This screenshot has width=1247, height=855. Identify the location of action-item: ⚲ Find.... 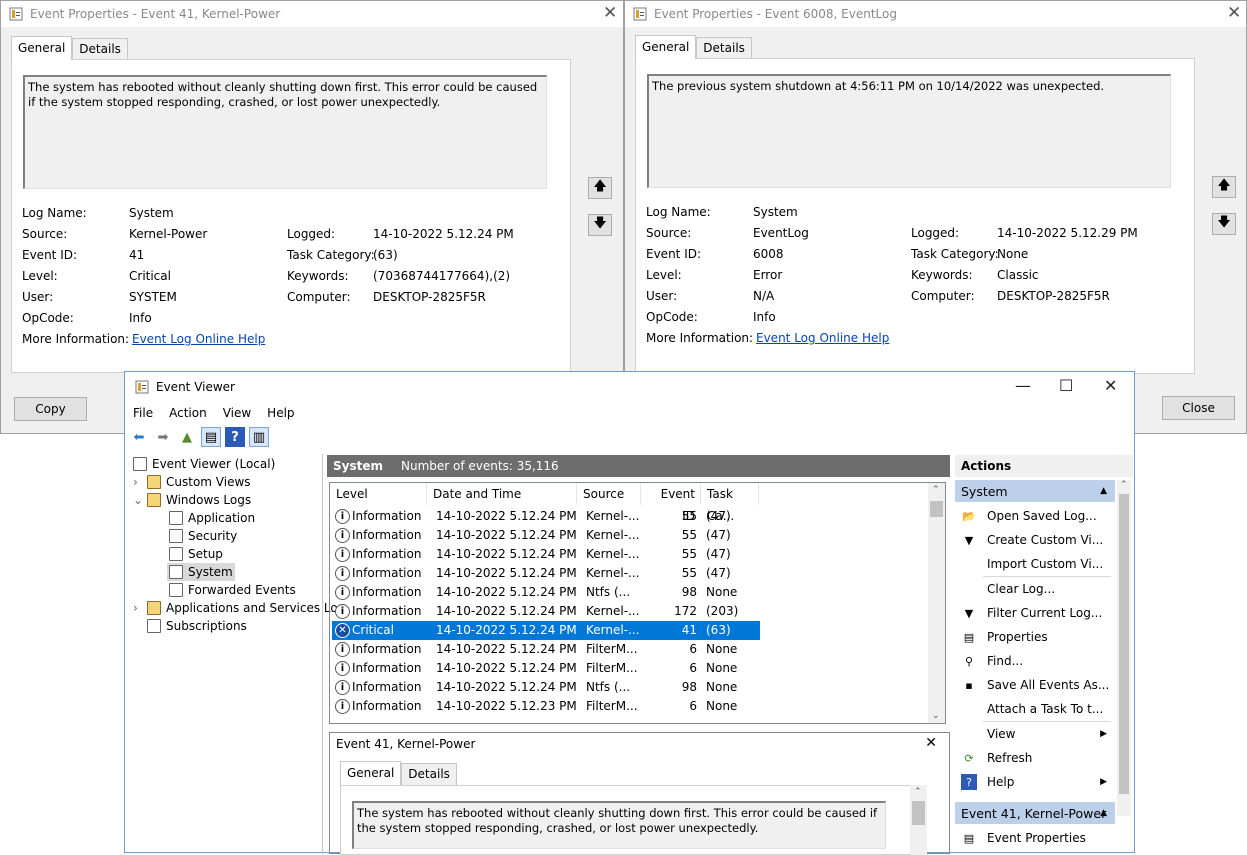
(1035, 661).